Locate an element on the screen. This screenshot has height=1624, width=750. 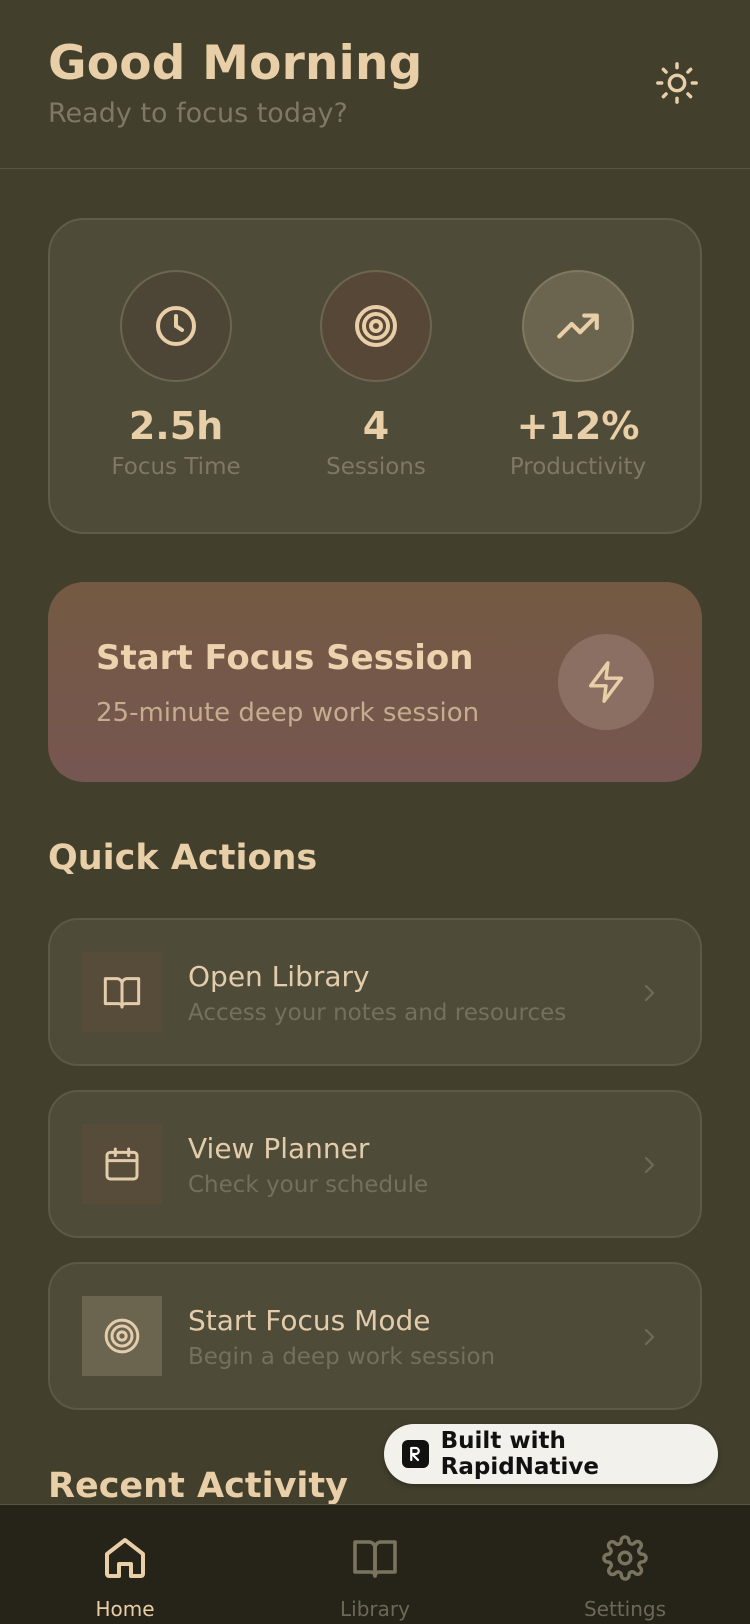
bottom-tab-bar: Home Library Settings is located at coordinates (375, 1564).